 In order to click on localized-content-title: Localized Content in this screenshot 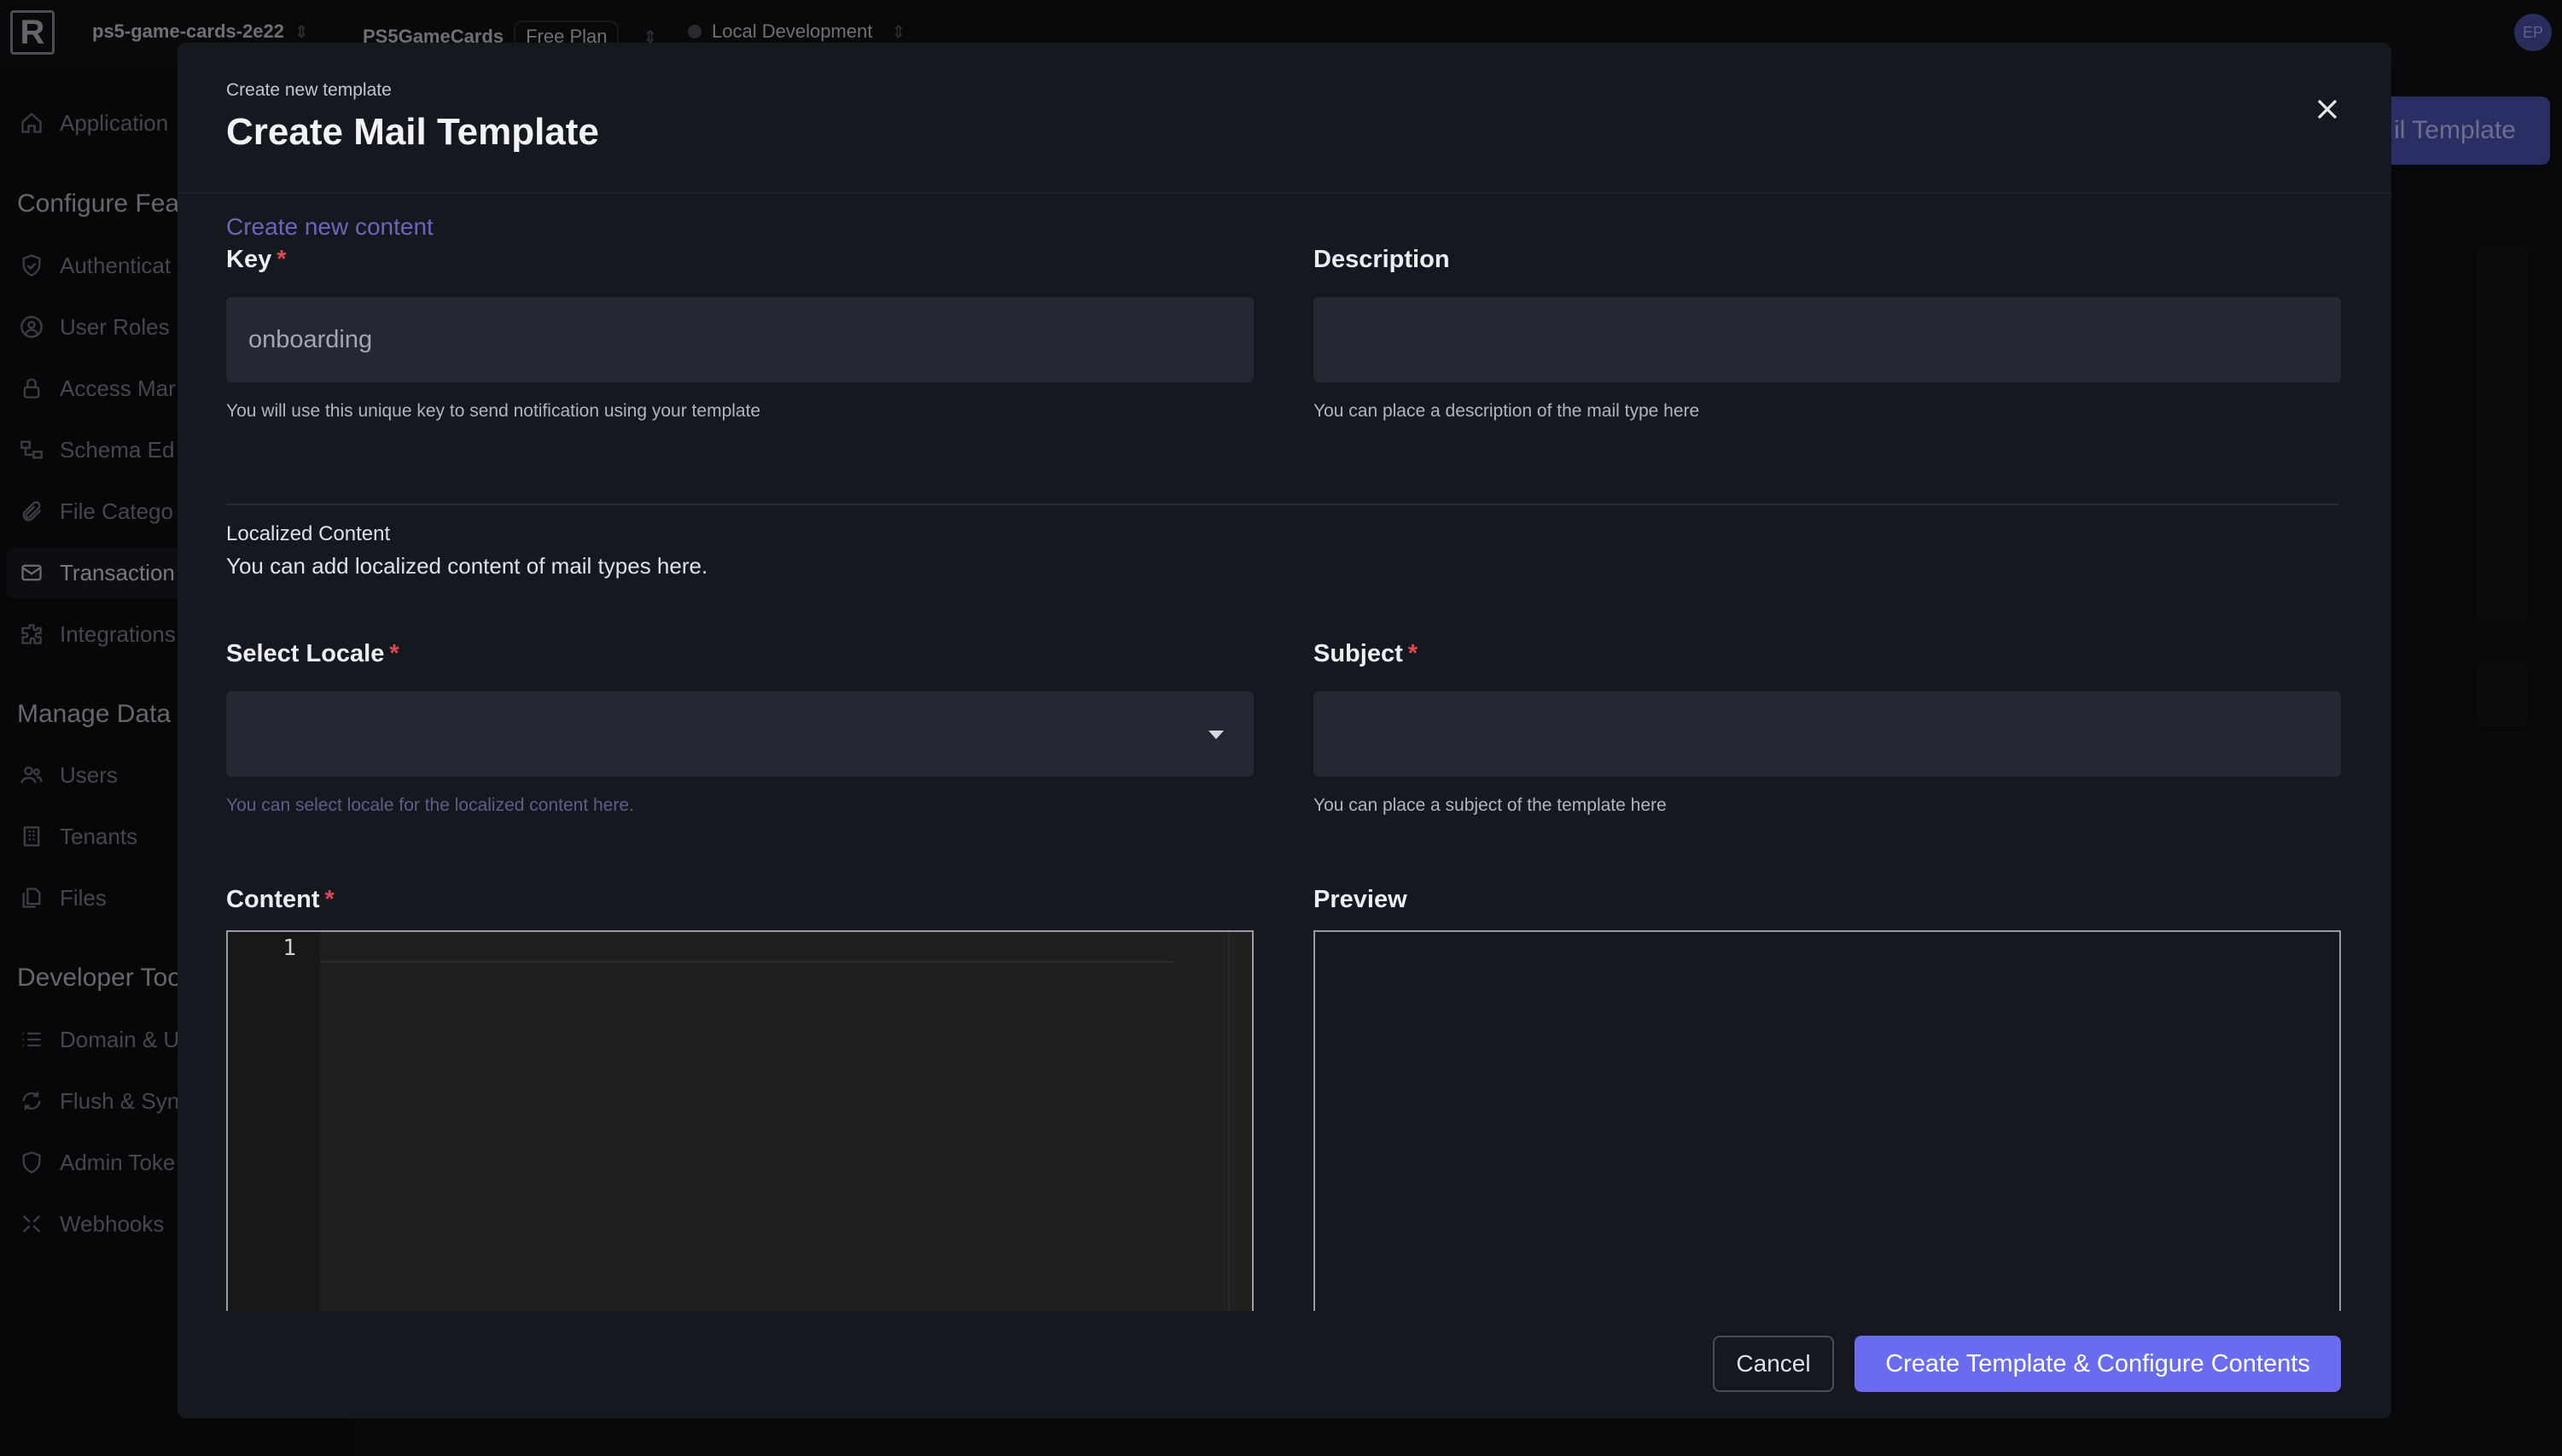, I will do `click(308, 534)`.